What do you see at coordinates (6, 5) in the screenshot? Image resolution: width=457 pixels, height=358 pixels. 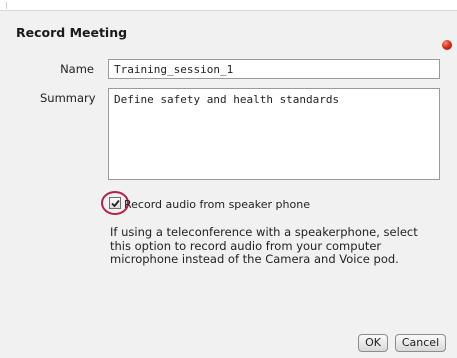 I see `resize-corner-mark` at bounding box center [6, 5].